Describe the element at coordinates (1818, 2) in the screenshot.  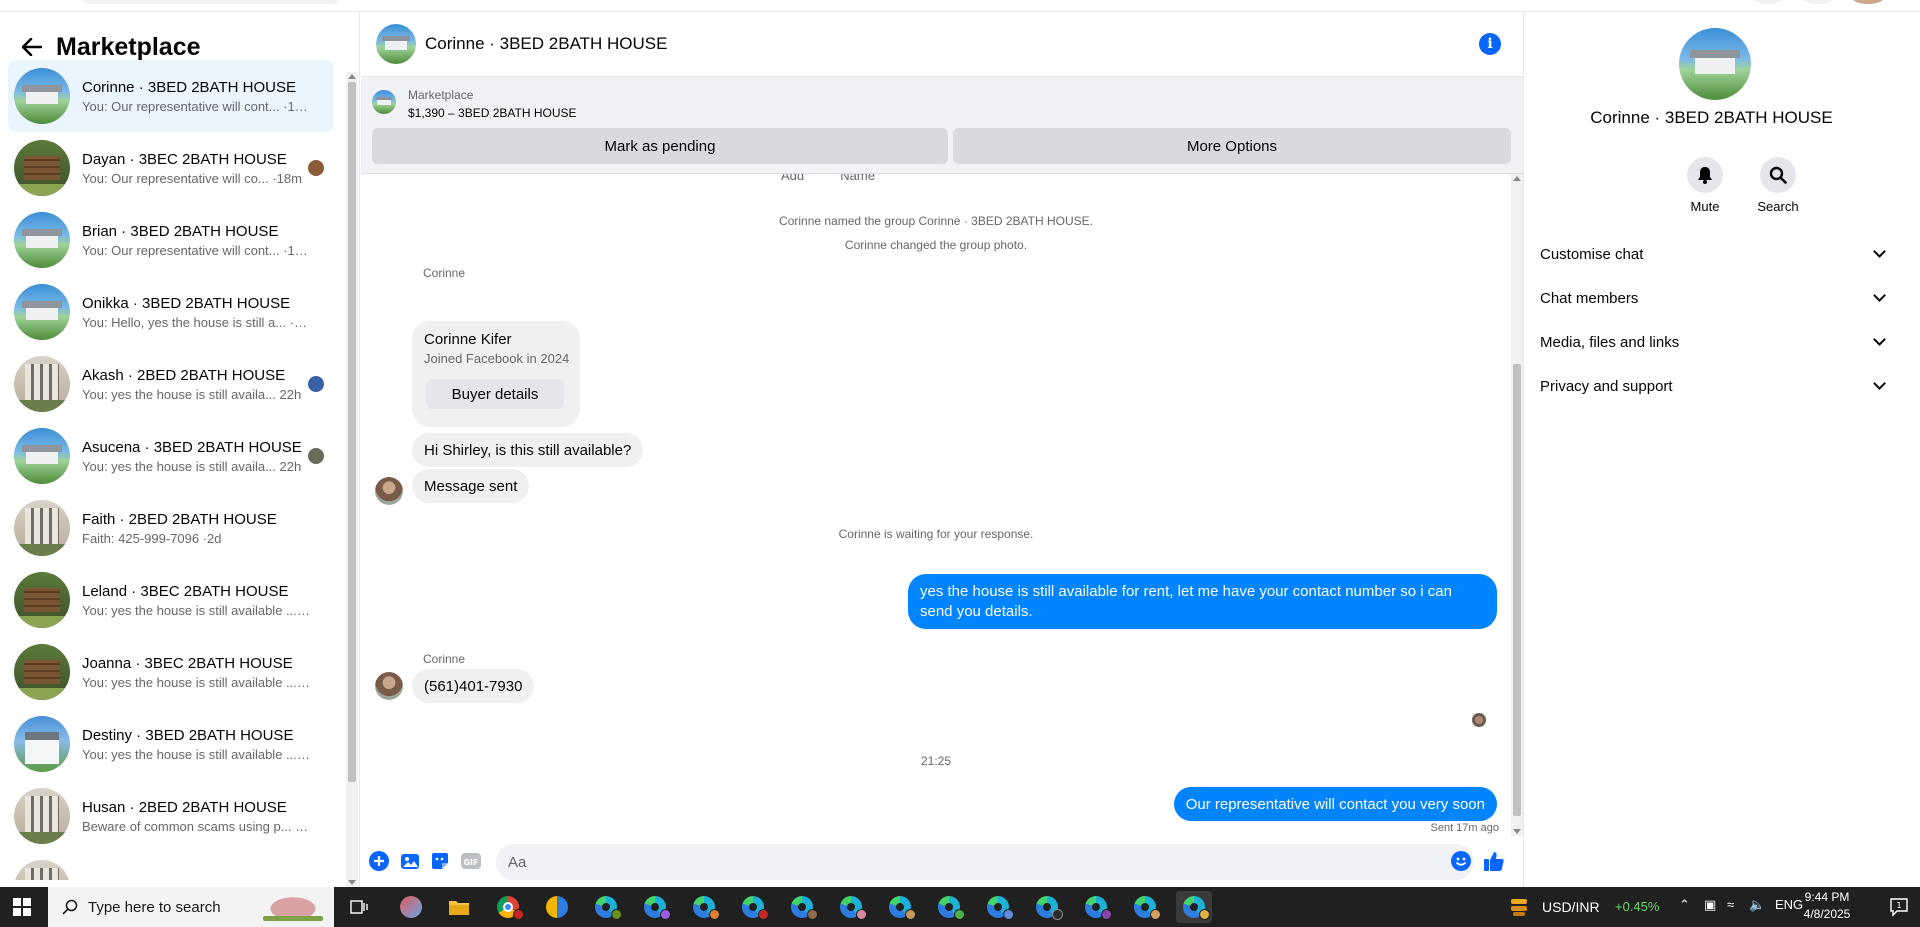
I see `notifications-icon` at that location.